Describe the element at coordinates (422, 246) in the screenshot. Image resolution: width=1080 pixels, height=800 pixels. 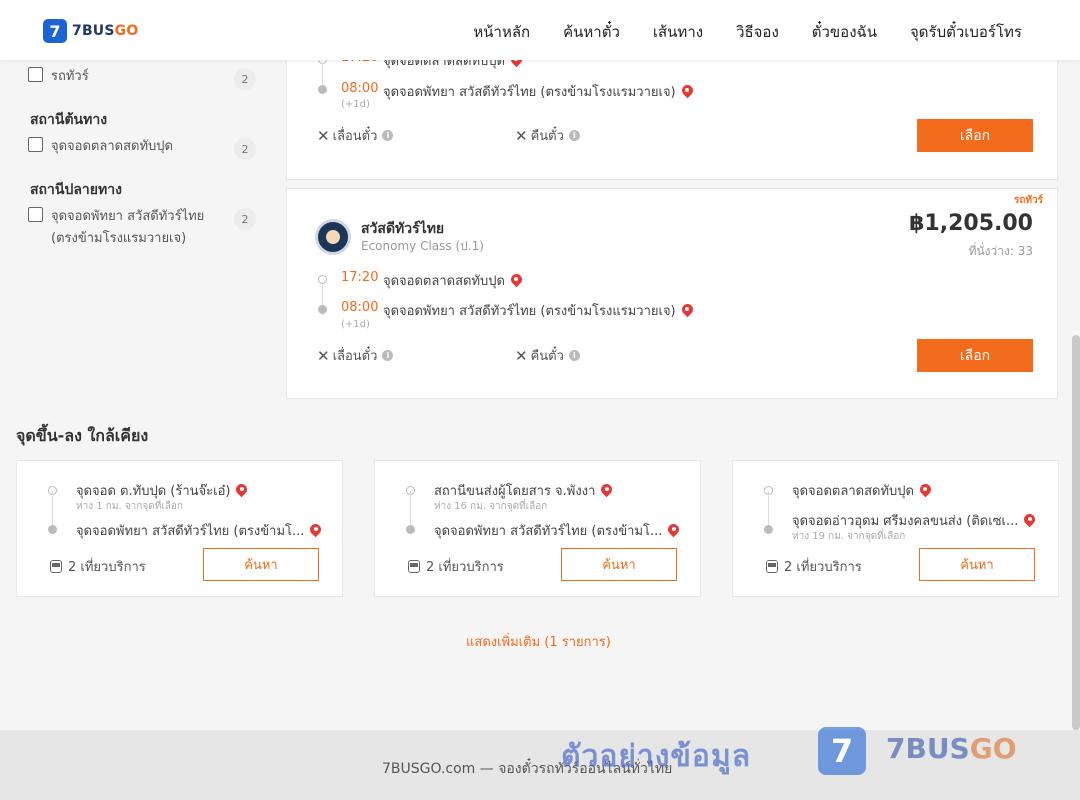
I see `bus-class: Economy Class (ป.1)` at that location.